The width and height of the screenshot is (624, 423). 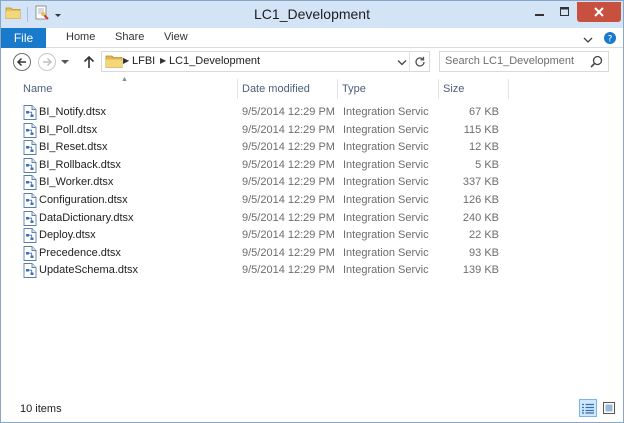 What do you see at coordinates (265, 61) in the screenshot?
I see `address-bar: ▶ LFBI ▶ LC1_Development` at bounding box center [265, 61].